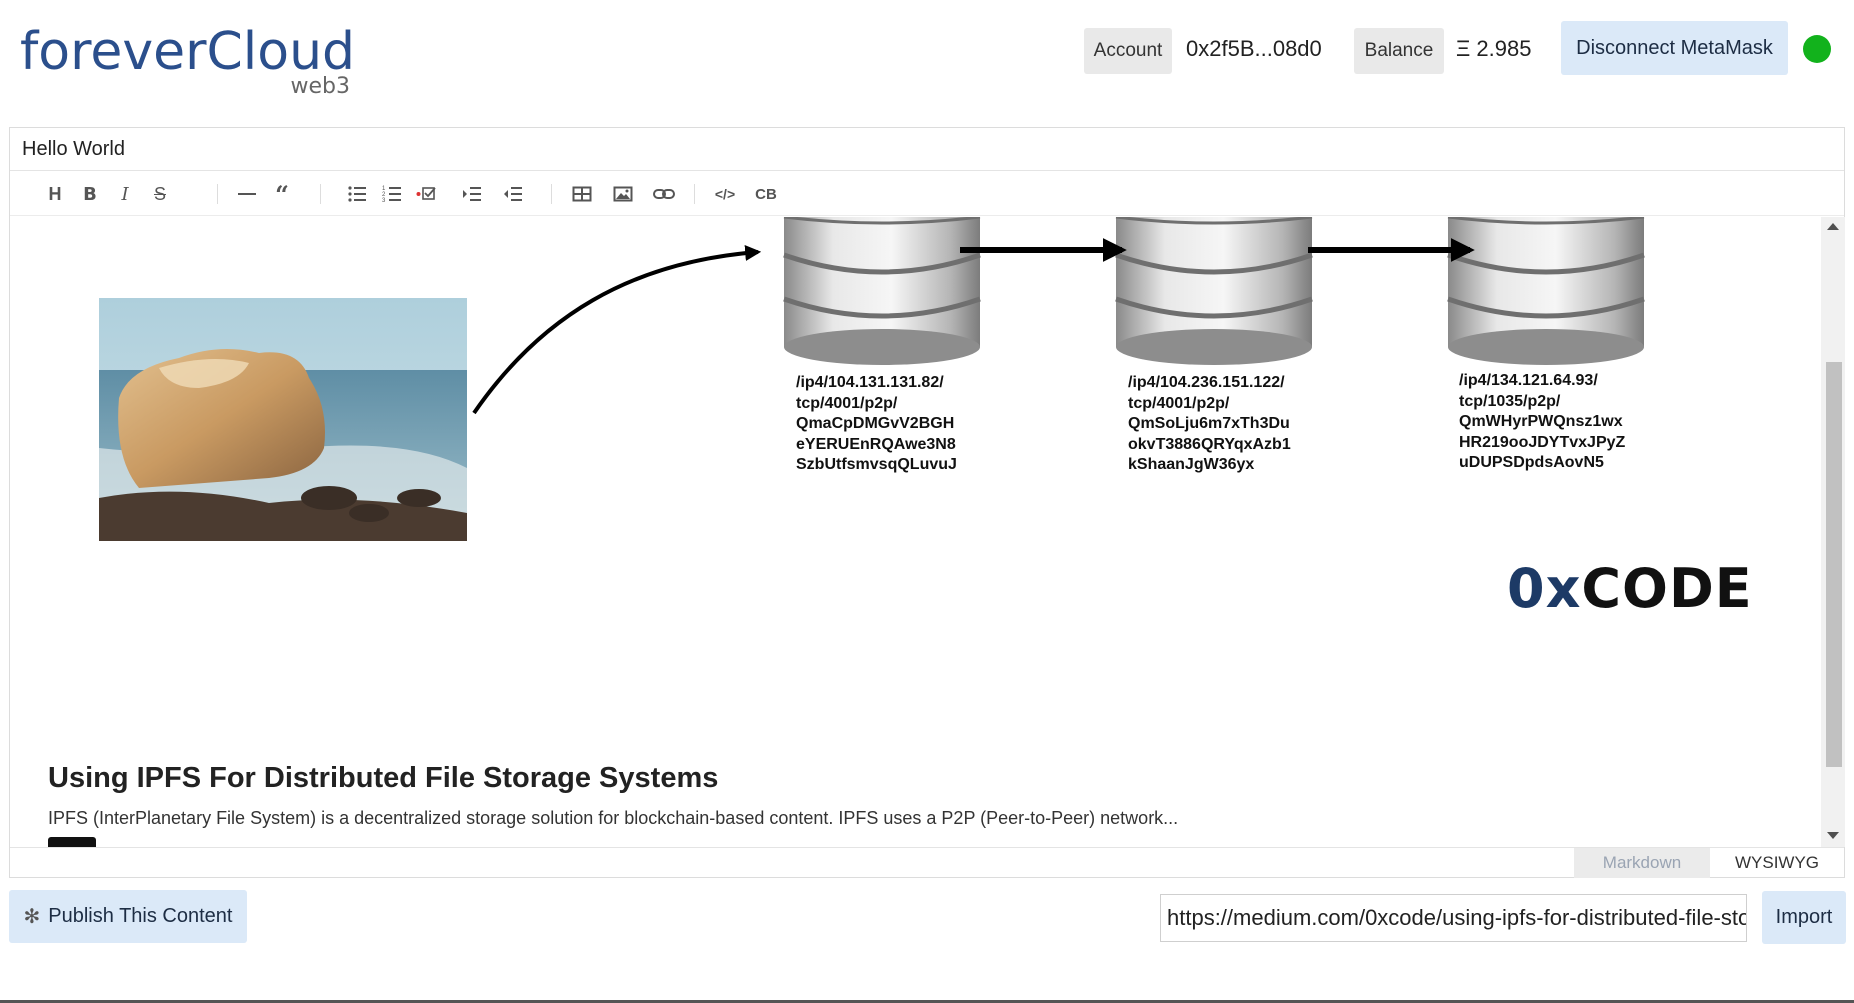 This screenshot has height=1003, width=1854. I want to click on image-icon, so click(623, 194).